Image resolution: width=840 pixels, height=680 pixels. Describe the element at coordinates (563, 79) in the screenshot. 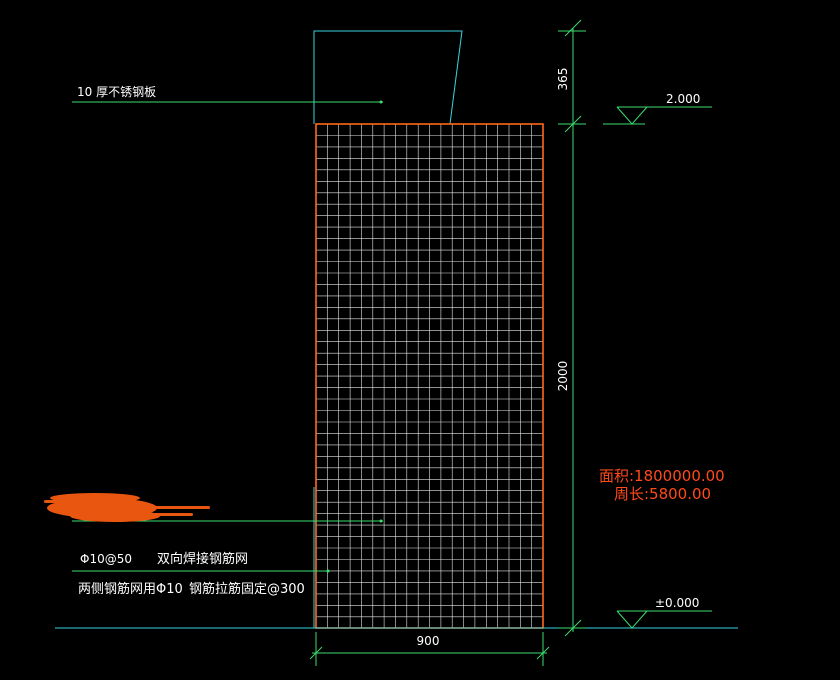

I see `dim-top-height: 365` at that location.